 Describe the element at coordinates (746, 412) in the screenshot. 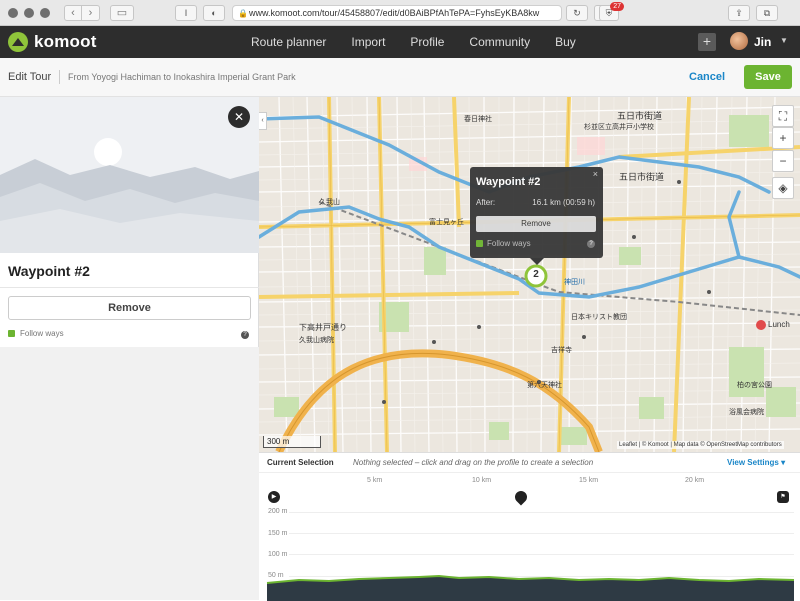

I see `map-label: 浴風会病院` at that location.